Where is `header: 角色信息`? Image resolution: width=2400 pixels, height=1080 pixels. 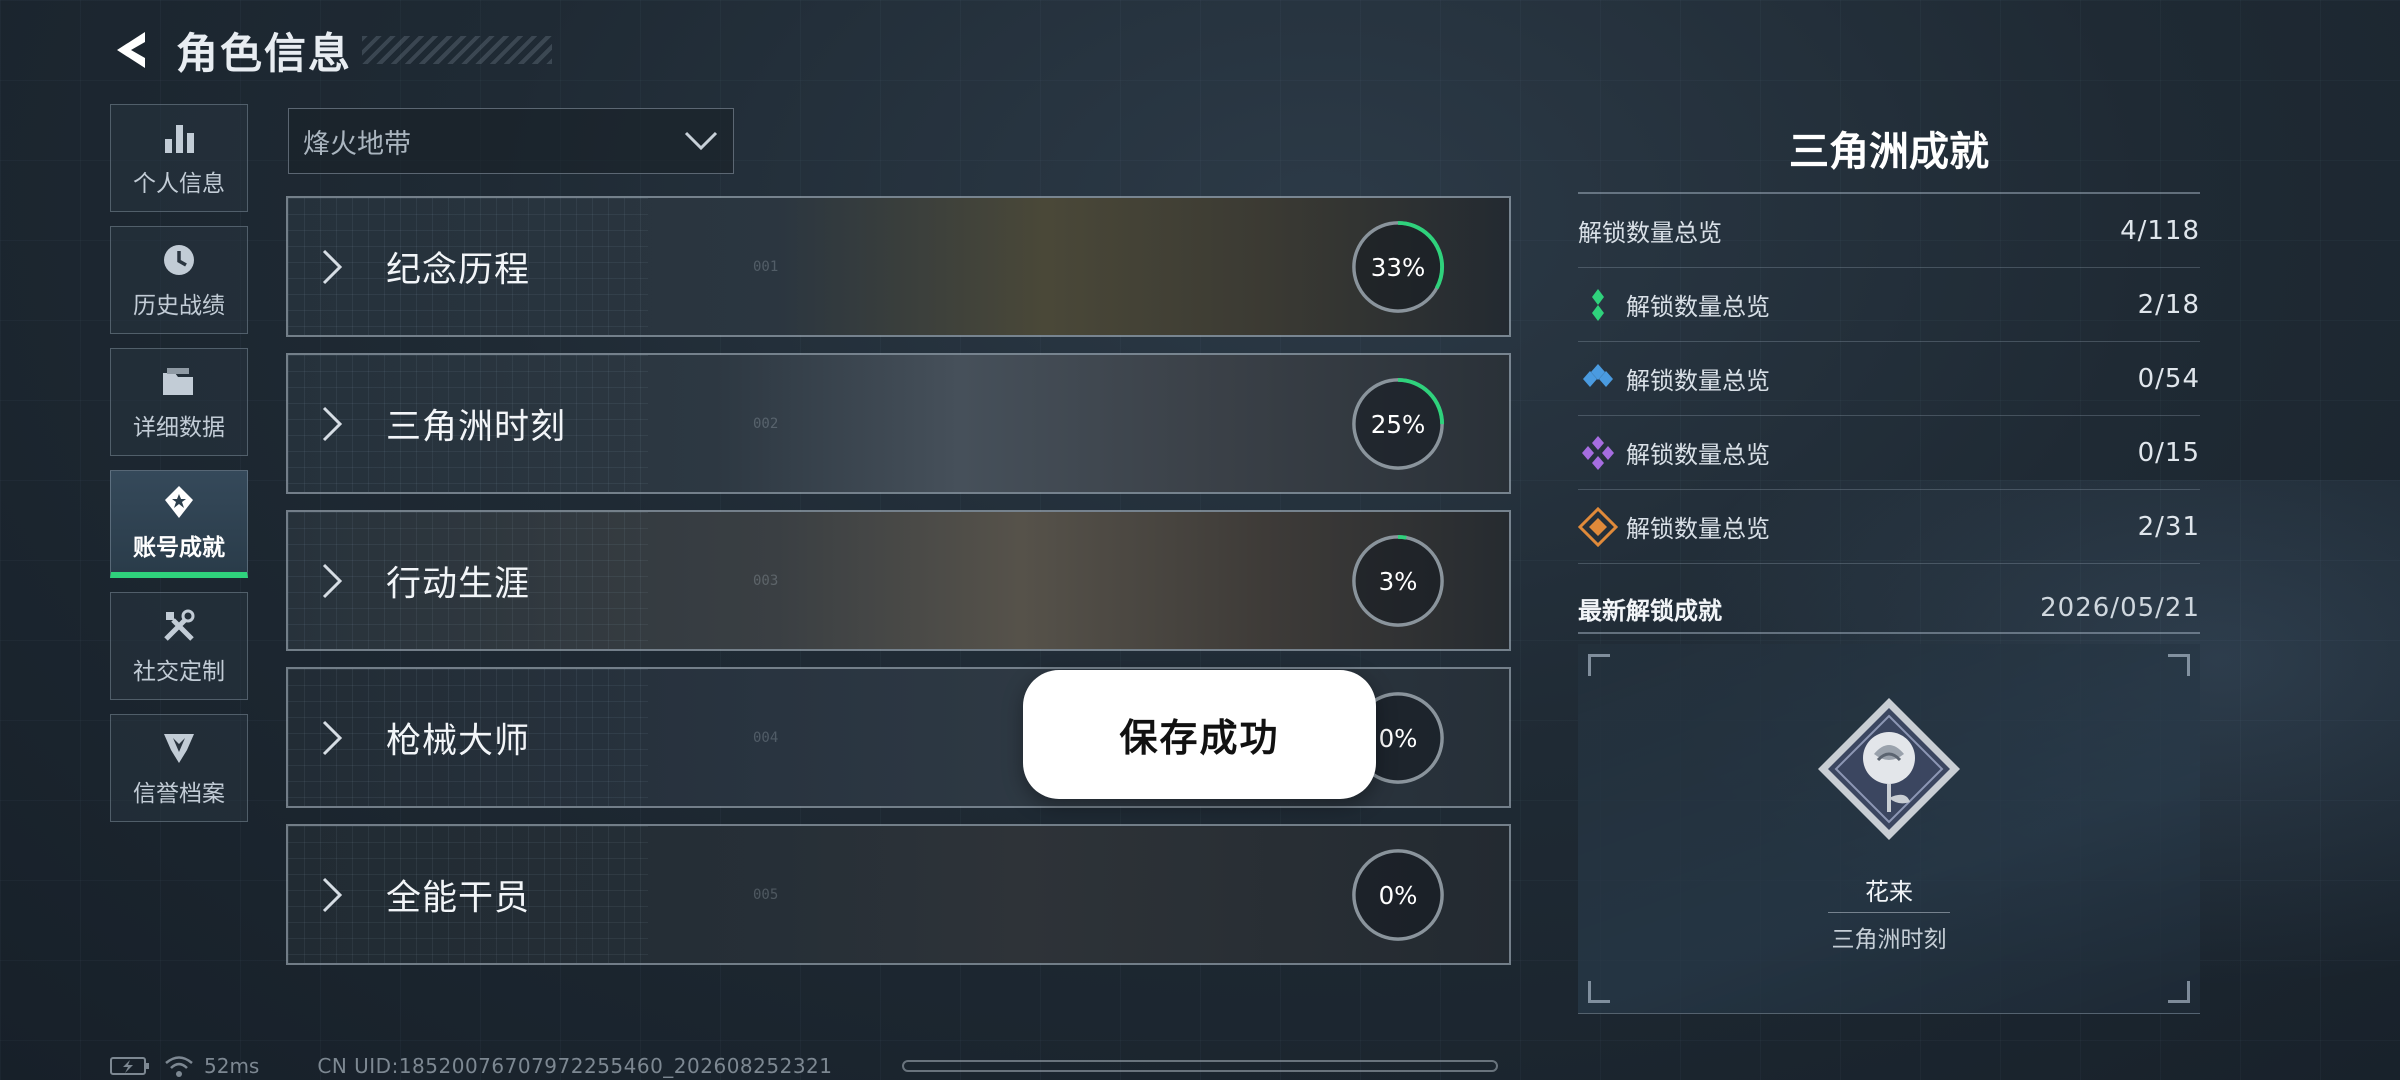
header: 角色信息 is located at coordinates (330, 50).